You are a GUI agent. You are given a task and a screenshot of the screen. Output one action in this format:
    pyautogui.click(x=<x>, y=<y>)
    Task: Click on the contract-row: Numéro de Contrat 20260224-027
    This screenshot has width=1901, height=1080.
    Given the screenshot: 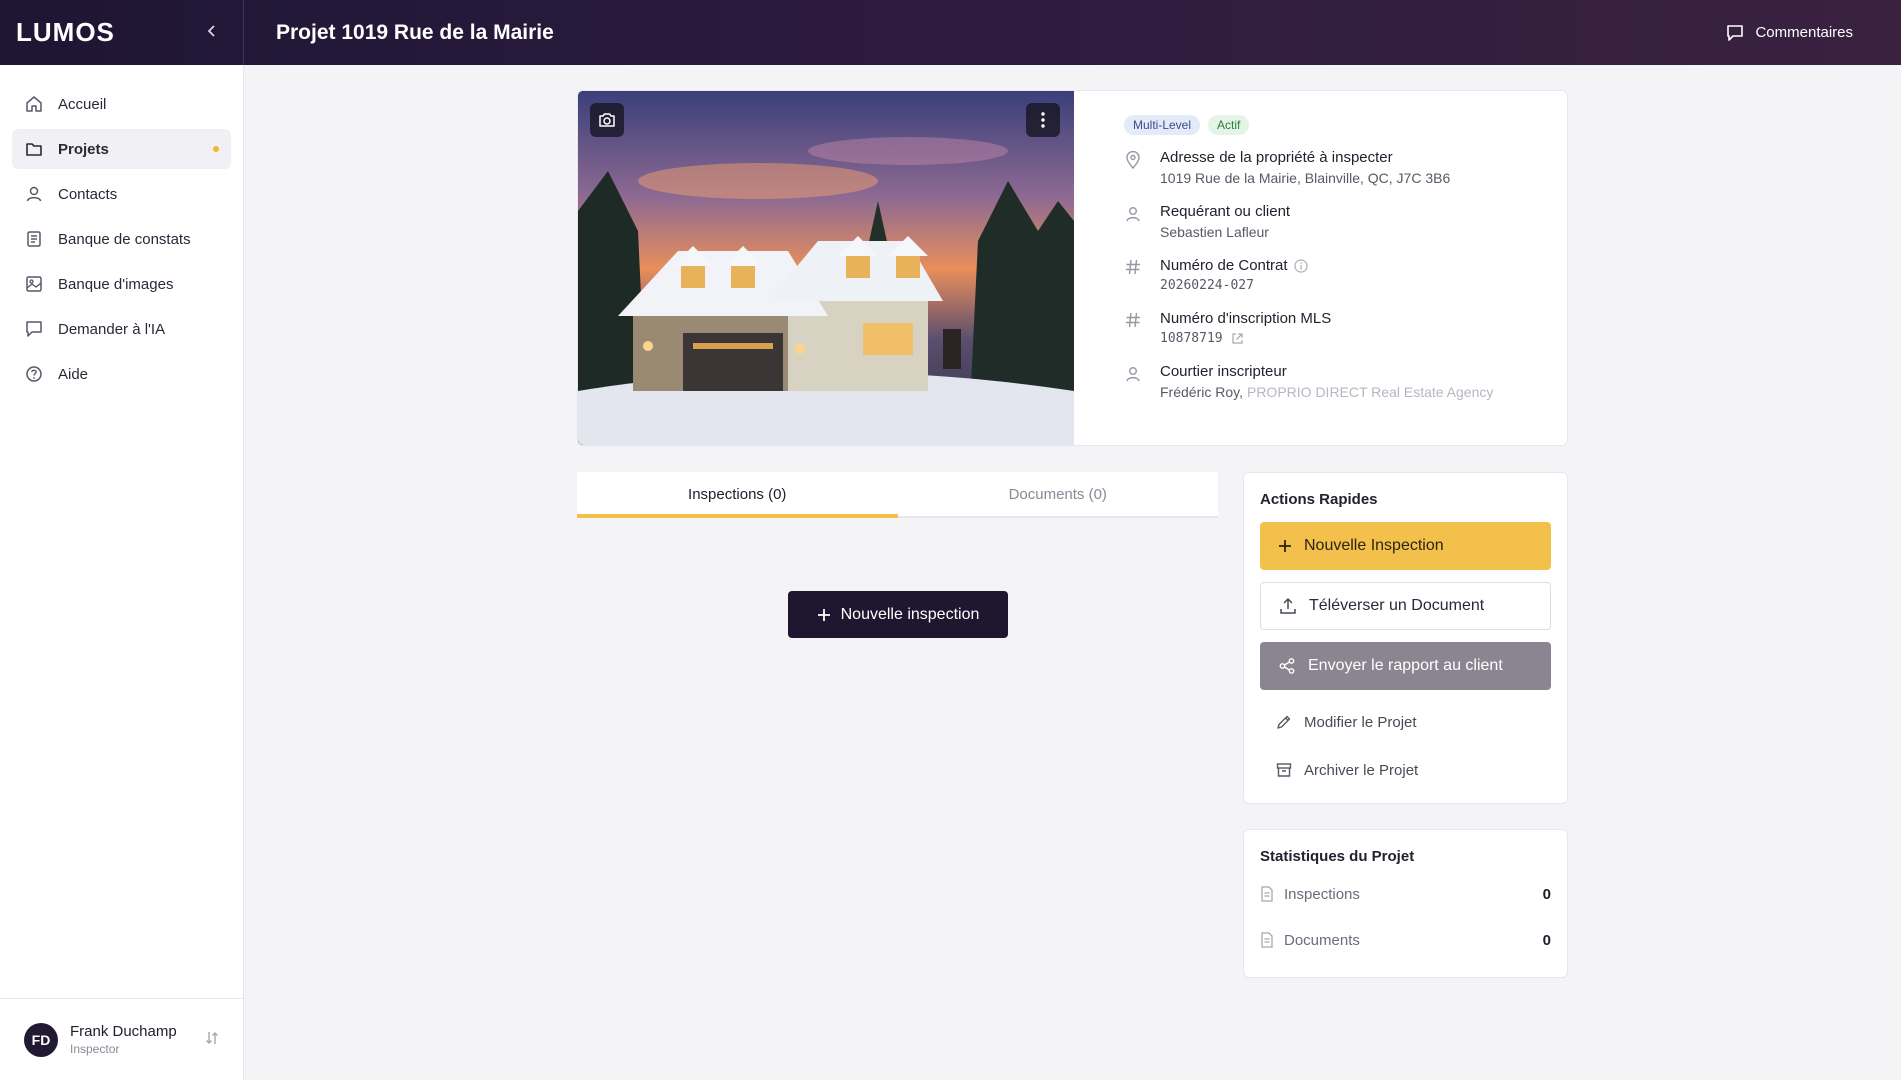 What is the action you would take?
    pyautogui.click(x=1321, y=275)
    